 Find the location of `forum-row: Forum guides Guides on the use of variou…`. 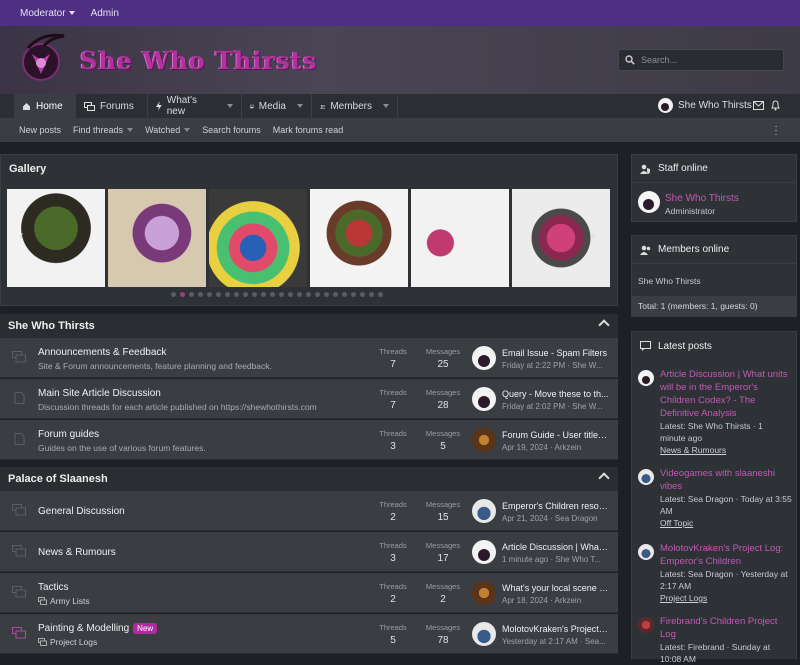

forum-row: Forum guides Guides on the use of variou… is located at coordinates (309, 440).